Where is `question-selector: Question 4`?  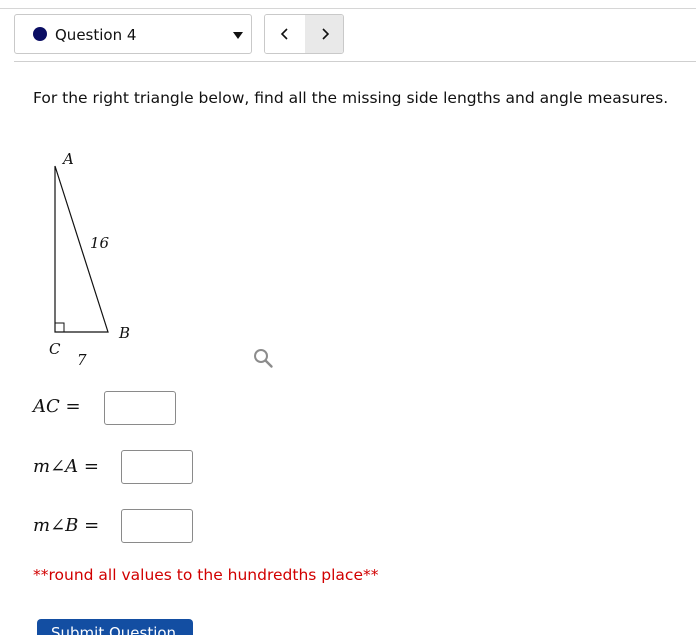
question-selector: Question 4 is located at coordinates (133, 34).